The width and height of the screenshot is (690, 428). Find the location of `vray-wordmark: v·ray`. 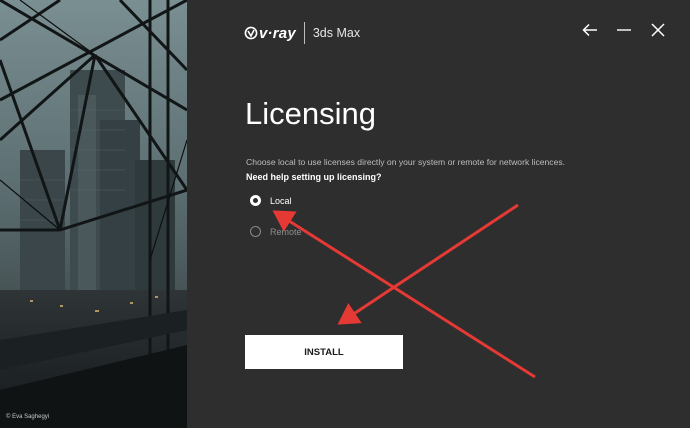

vray-wordmark: v·ray is located at coordinates (277, 33).